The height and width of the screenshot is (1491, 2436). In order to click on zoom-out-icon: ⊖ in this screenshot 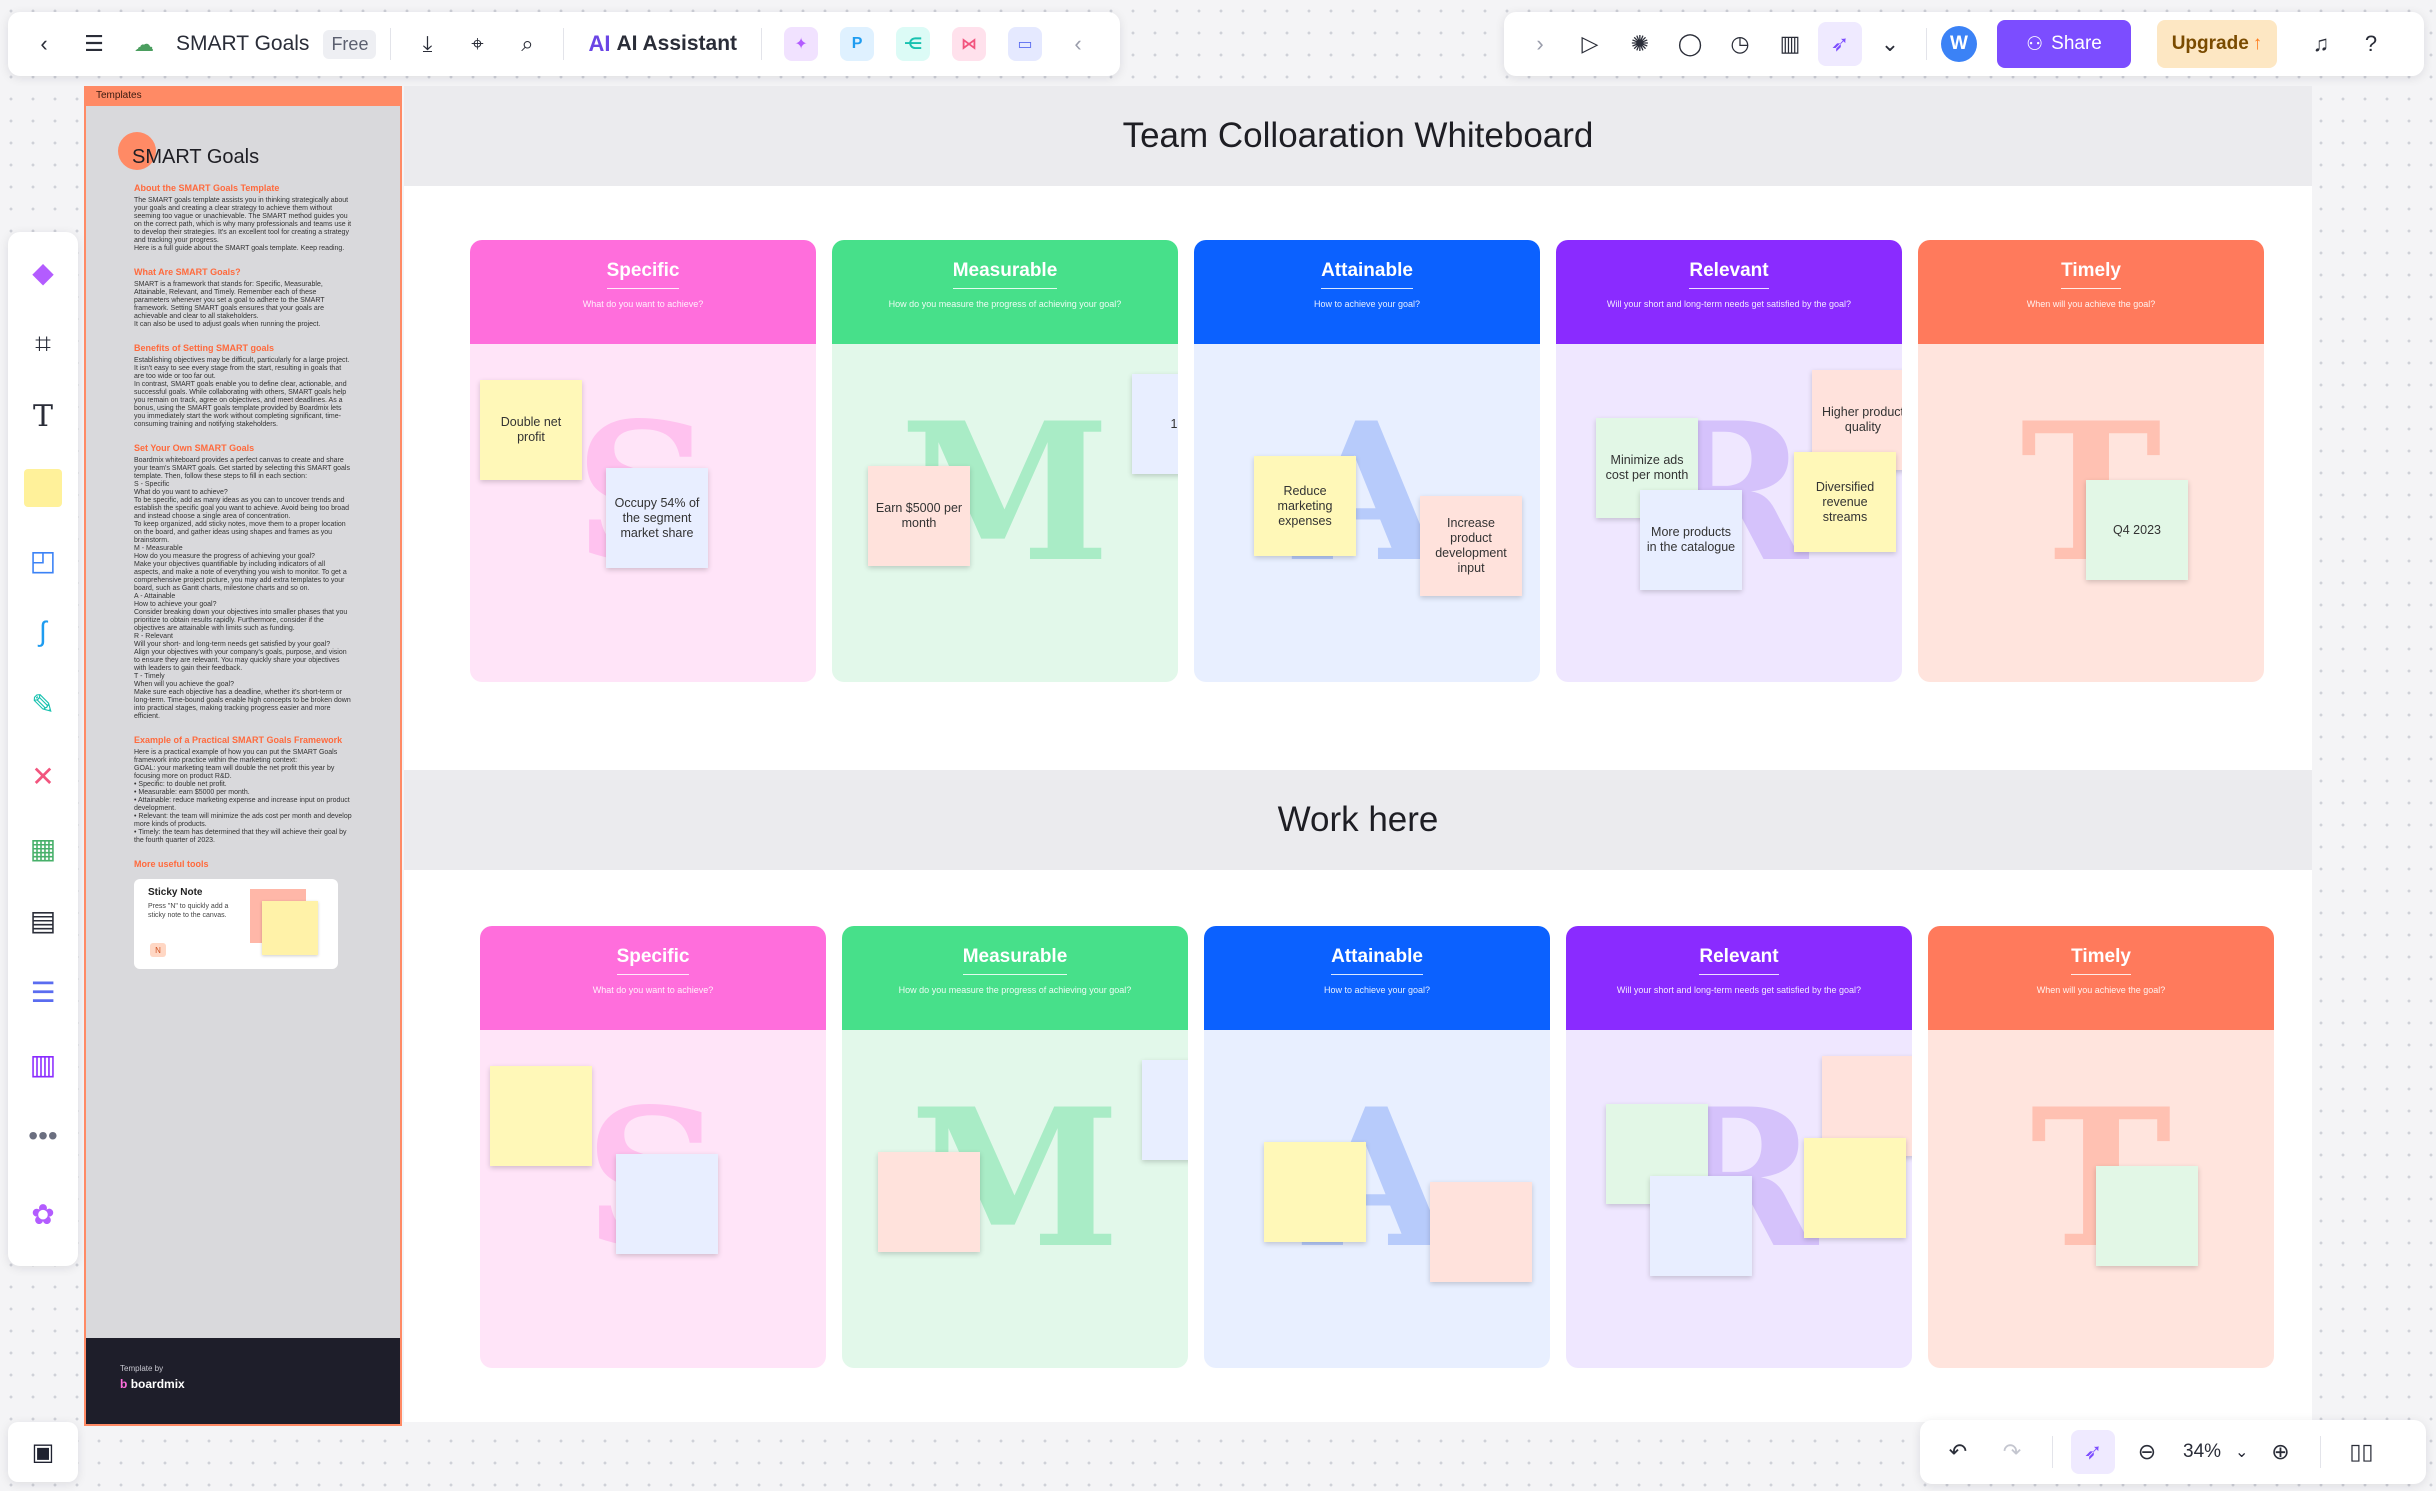, I will do `click(2147, 1452)`.